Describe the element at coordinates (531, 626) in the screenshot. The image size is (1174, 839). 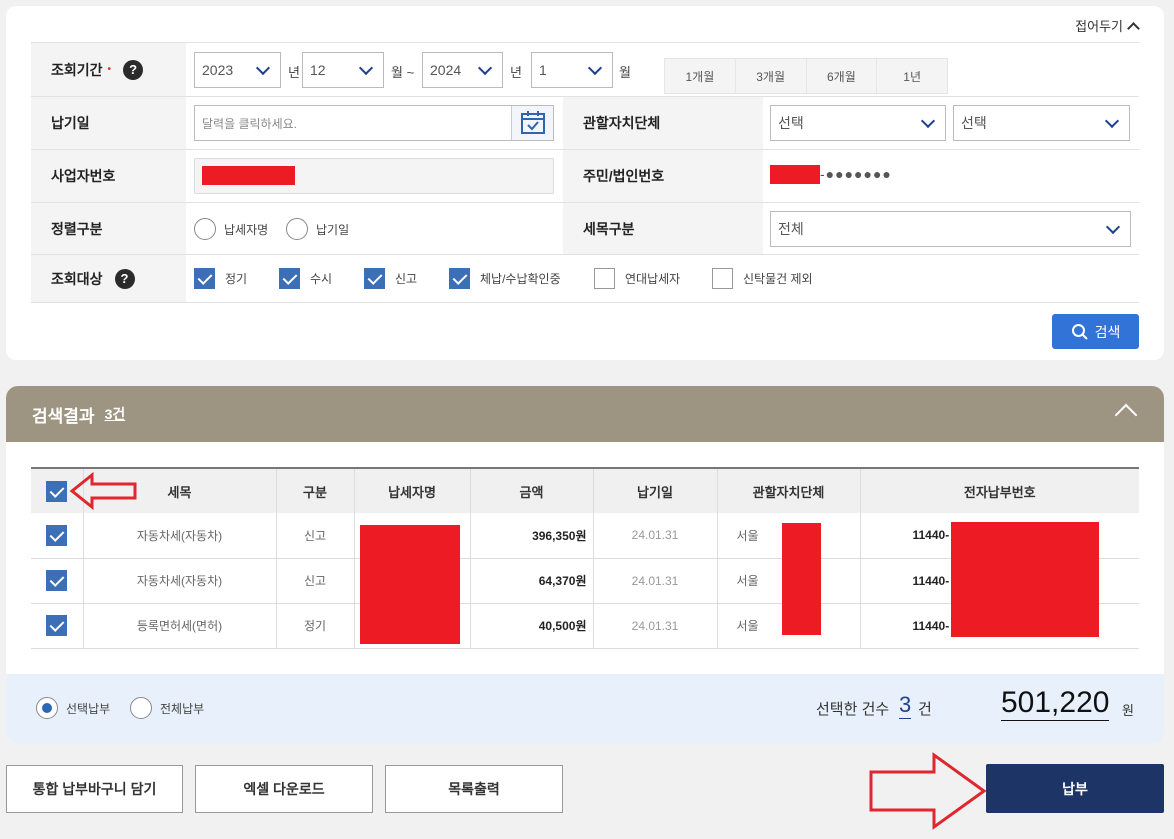
I see `row-amount: 40,500원` at that location.